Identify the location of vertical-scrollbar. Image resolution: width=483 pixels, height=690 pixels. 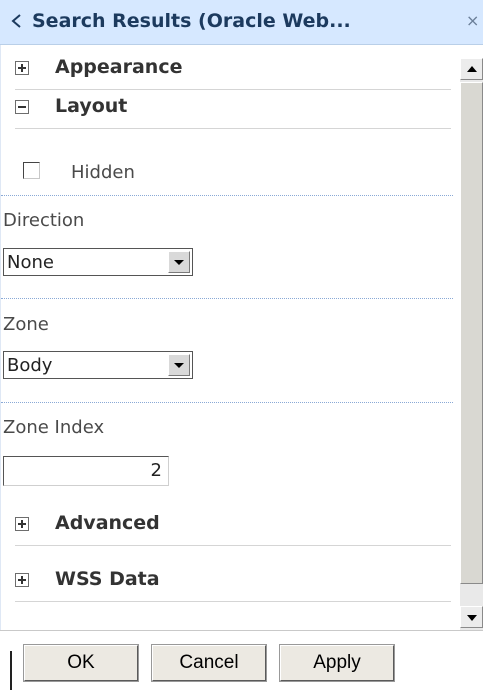
(471, 344).